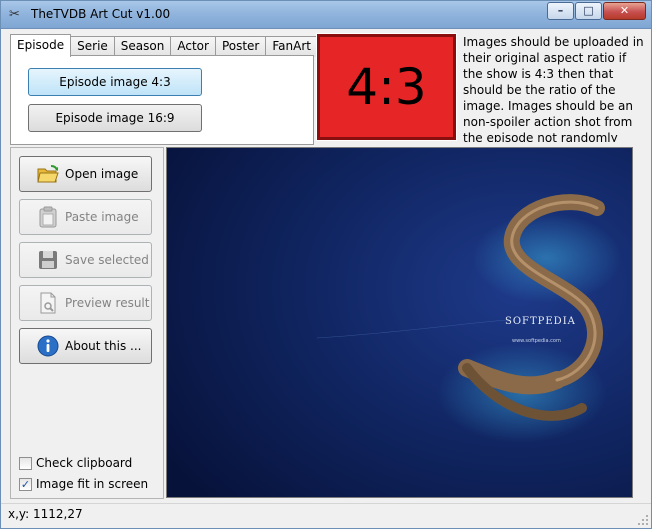 Image resolution: width=652 pixels, height=529 pixels. Describe the element at coordinates (193, 46) in the screenshot. I see `tab-actor: Actor` at that location.